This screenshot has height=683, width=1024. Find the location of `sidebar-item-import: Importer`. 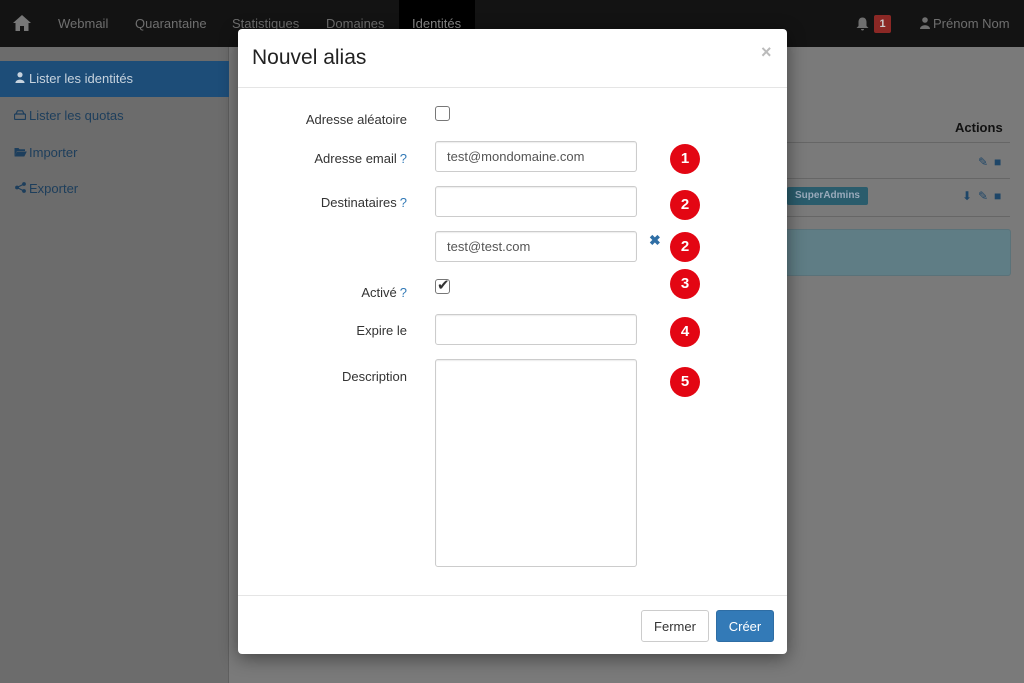

sidebar-item-import: Importer is located at coordinates (114, 153).